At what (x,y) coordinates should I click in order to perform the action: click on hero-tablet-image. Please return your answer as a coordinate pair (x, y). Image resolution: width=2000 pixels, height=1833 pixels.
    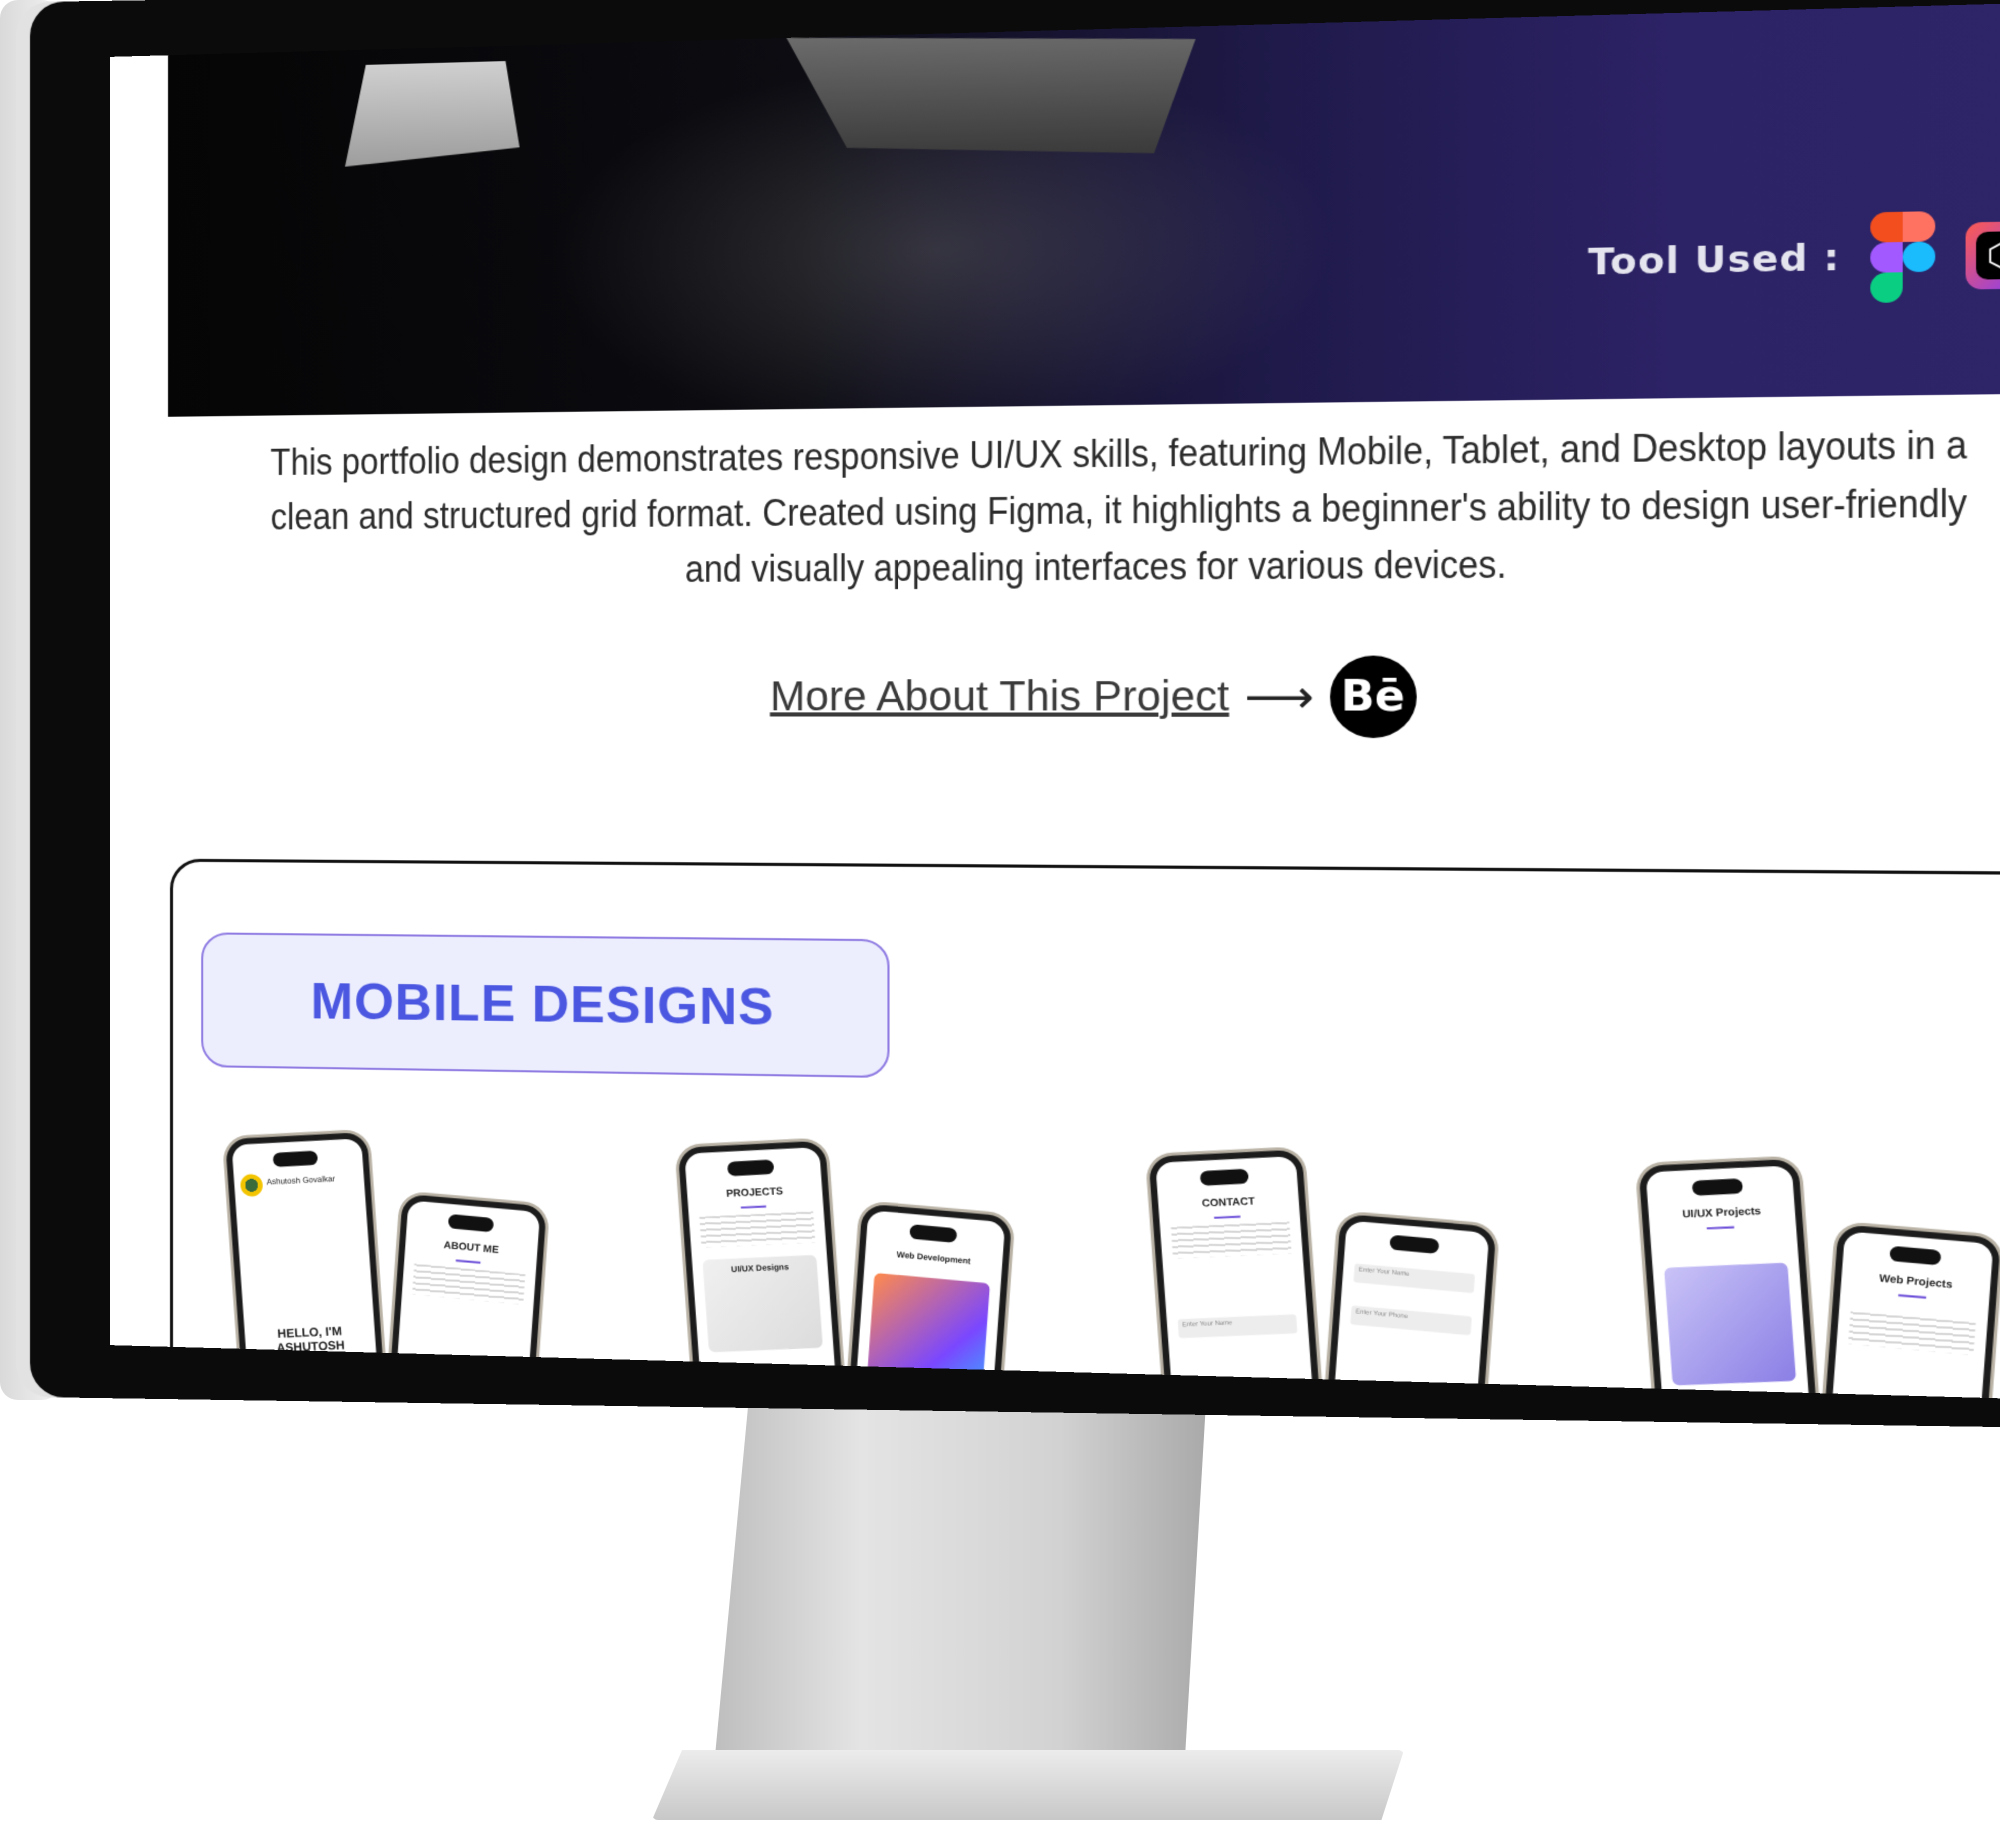
    Looking at the image, I should click on (990, 93).